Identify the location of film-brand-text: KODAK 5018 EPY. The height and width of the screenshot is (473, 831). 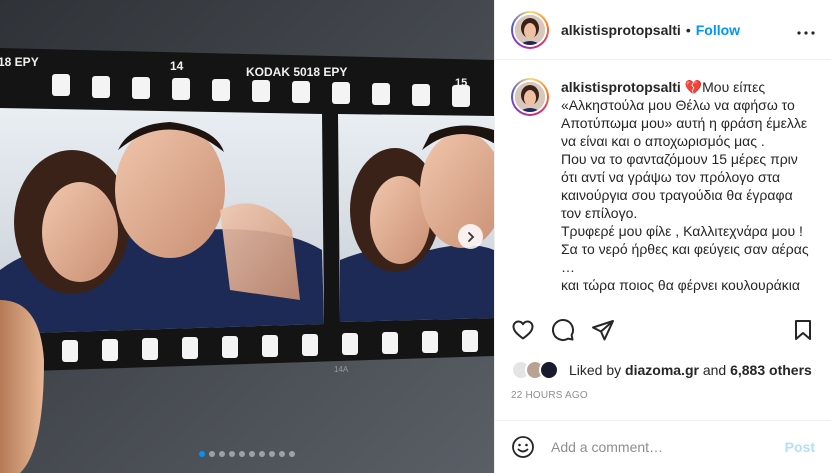
(296, 72).